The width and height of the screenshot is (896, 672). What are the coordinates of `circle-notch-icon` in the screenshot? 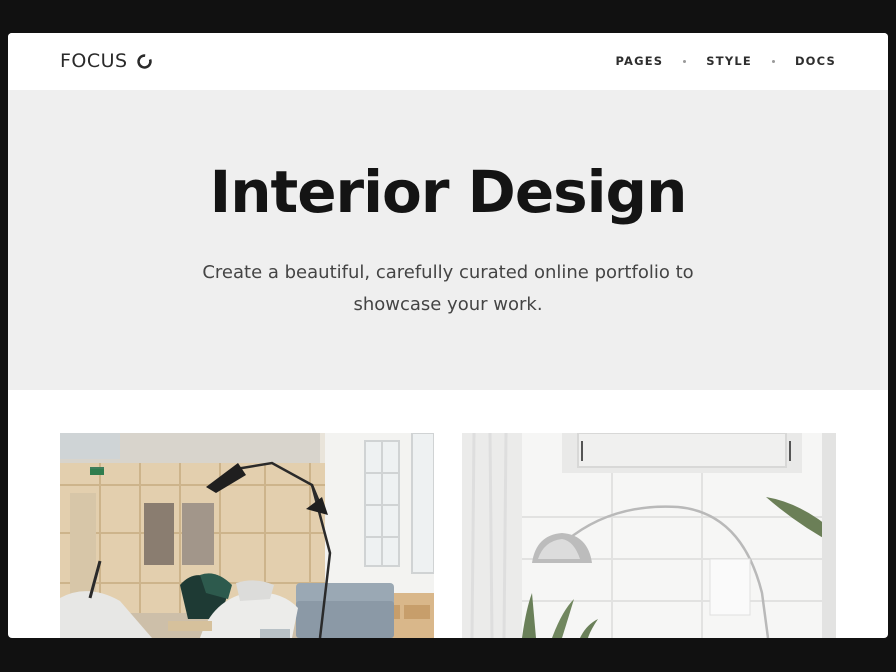 It's located at (144, 61).